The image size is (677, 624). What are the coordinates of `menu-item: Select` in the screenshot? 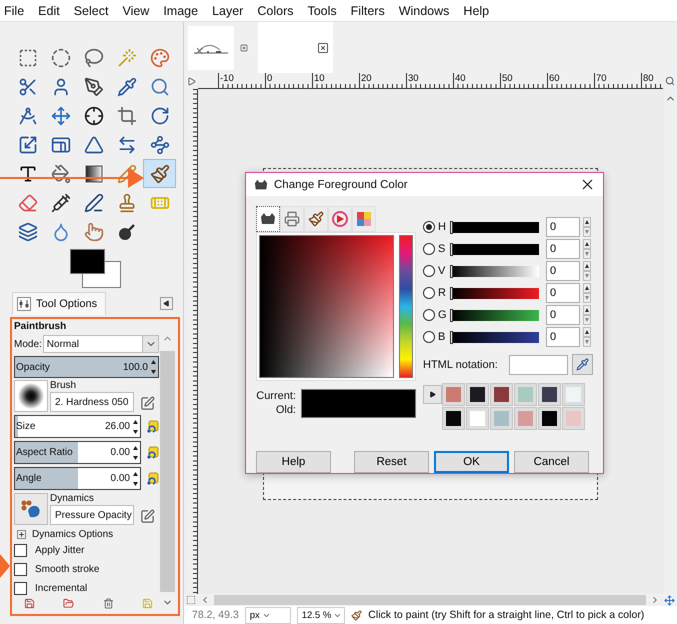 It's located at (91, 11).